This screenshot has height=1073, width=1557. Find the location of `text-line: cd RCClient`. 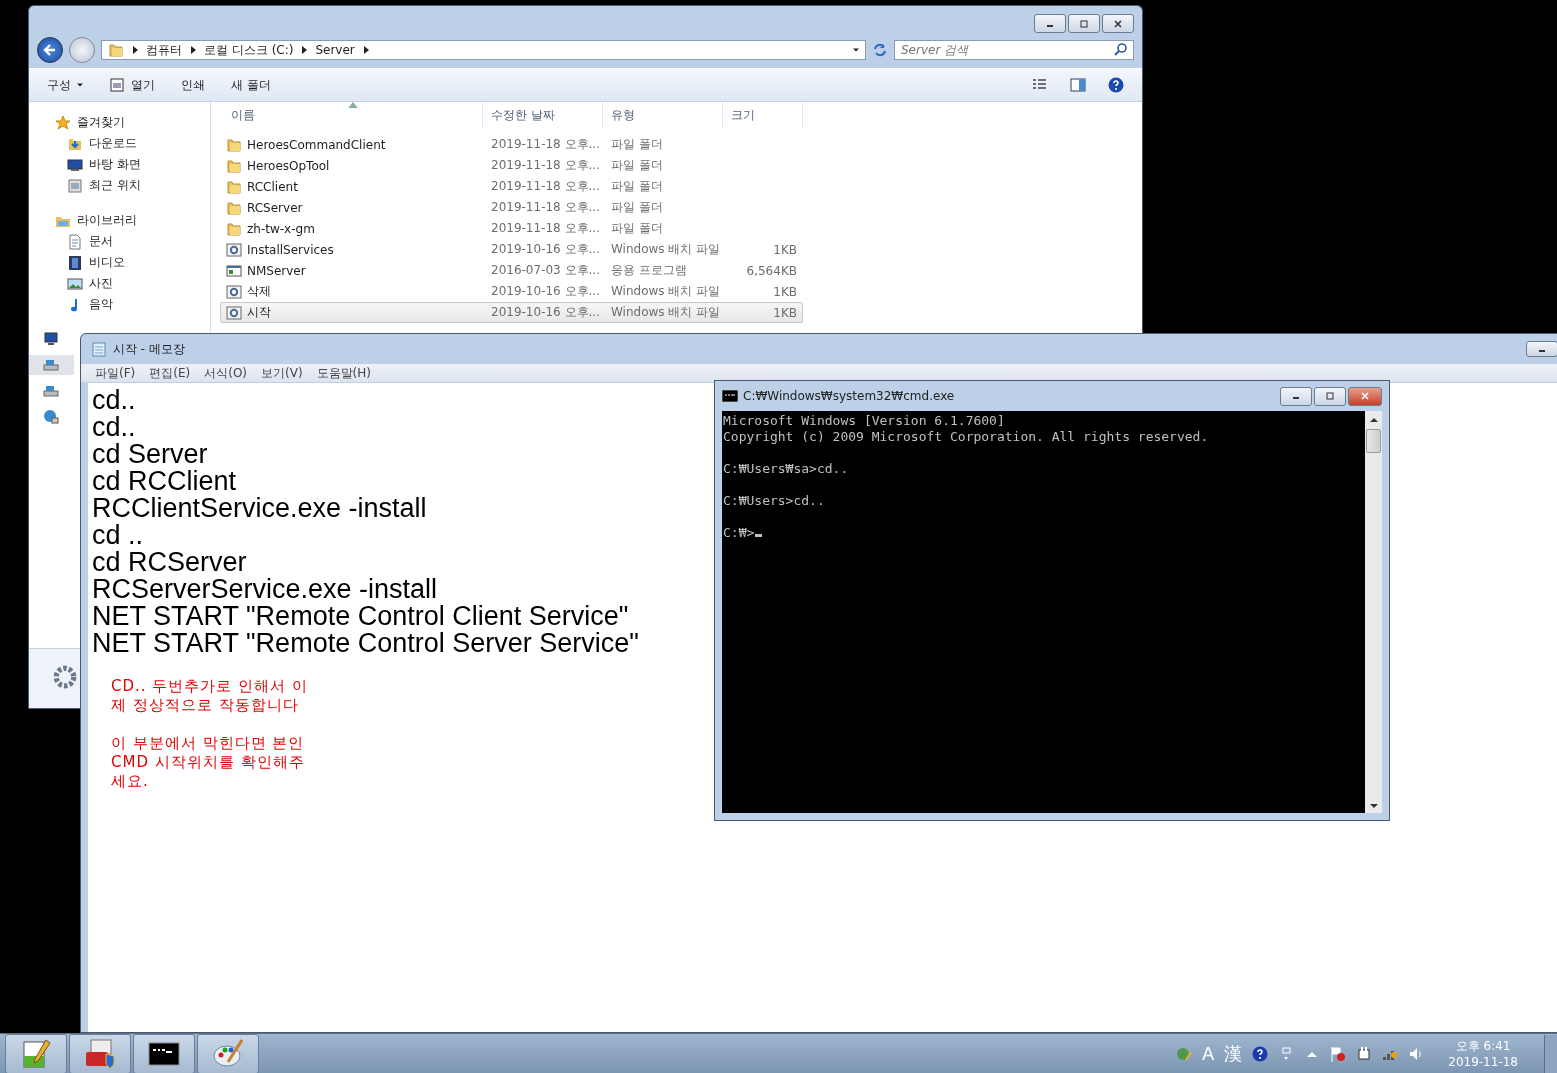

text-line: cd RCClient is located at coordinates (164, 481).